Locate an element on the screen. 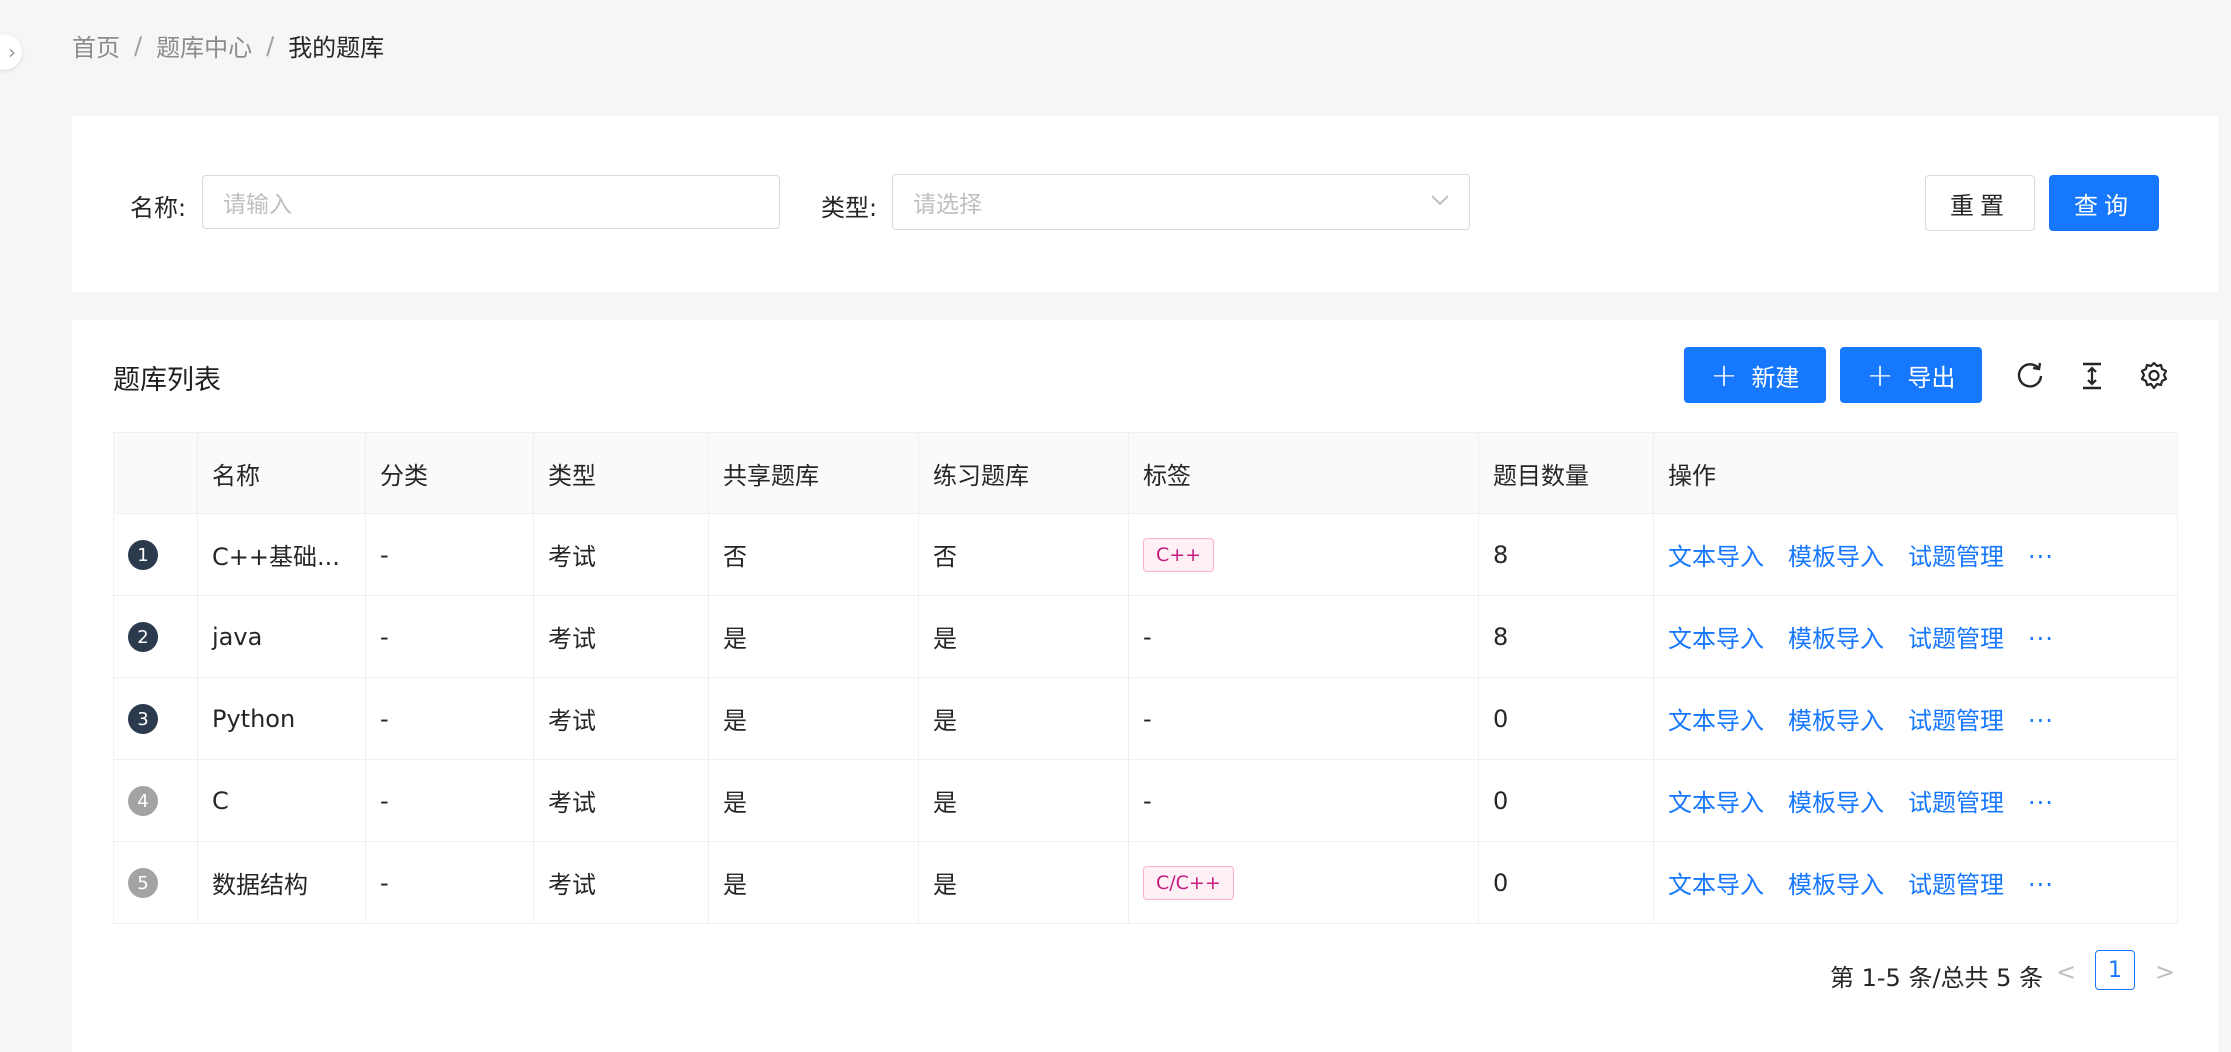 The height and width of the screenshot is (1052, 2231). reload-icon is located at coordinates (2030, 376).